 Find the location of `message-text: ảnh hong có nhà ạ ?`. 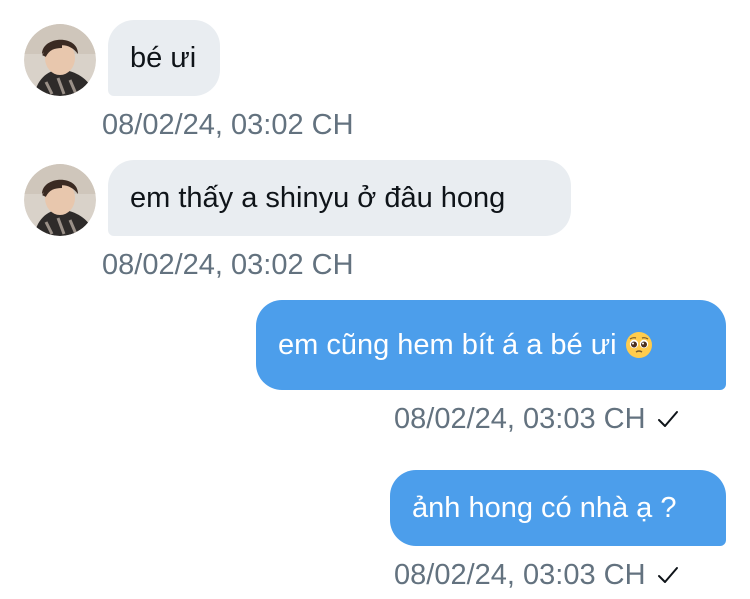

message-text: ảnh hong có nhà ạ ? is located at coordinates (544, 507).